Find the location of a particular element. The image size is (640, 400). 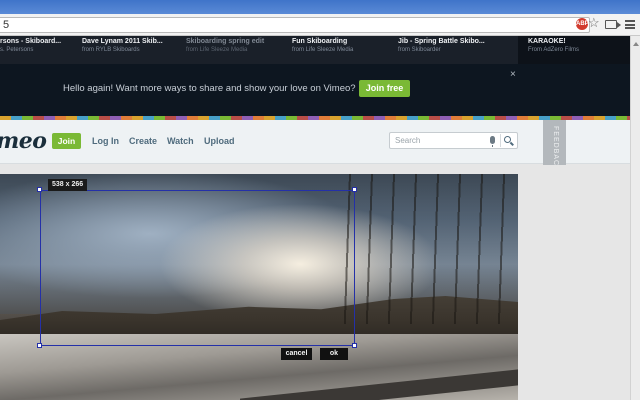

resize-handle-bottom-left is located at coordinates (39, 345).